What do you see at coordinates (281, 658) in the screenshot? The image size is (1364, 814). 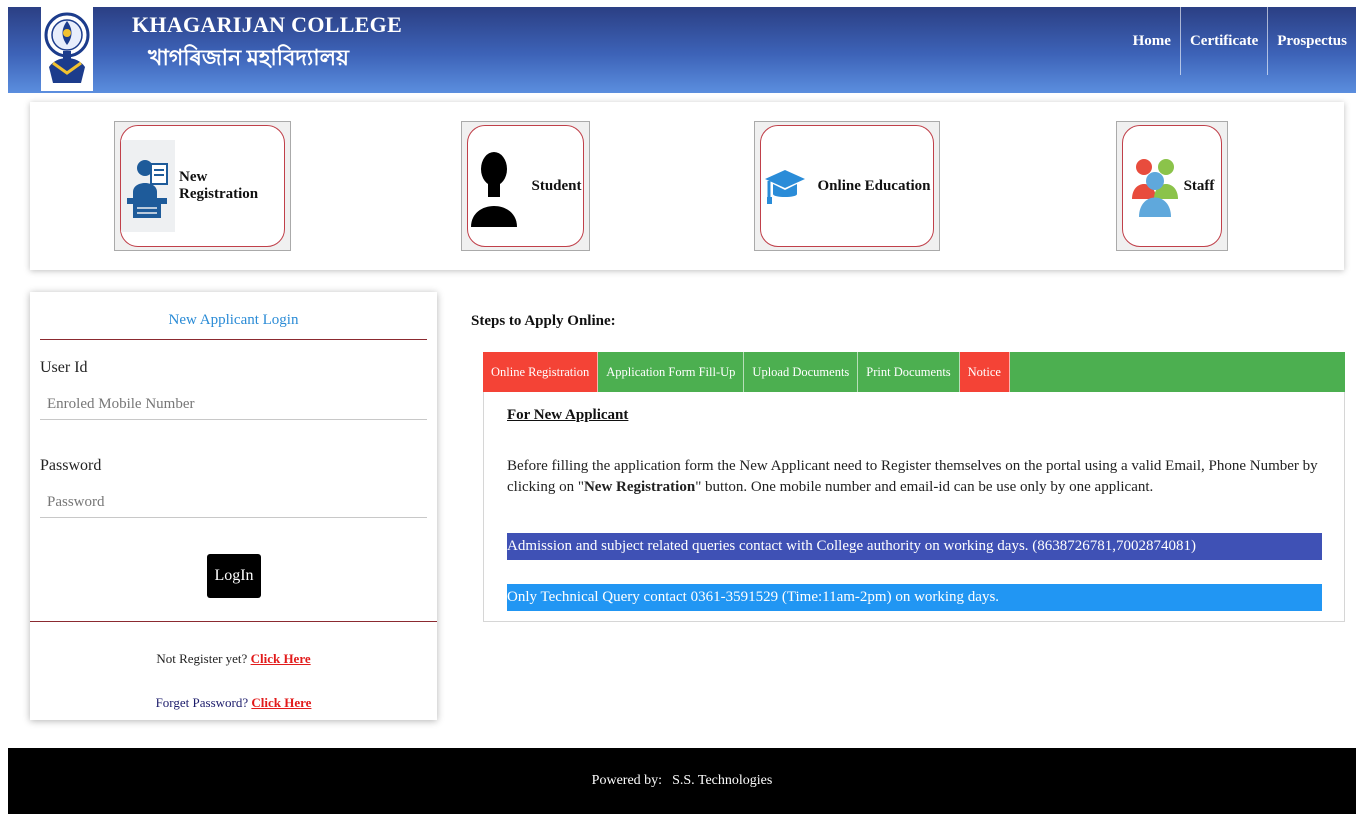 I see `register-click-here-link: Click Here` at bounding box center [281, 658].